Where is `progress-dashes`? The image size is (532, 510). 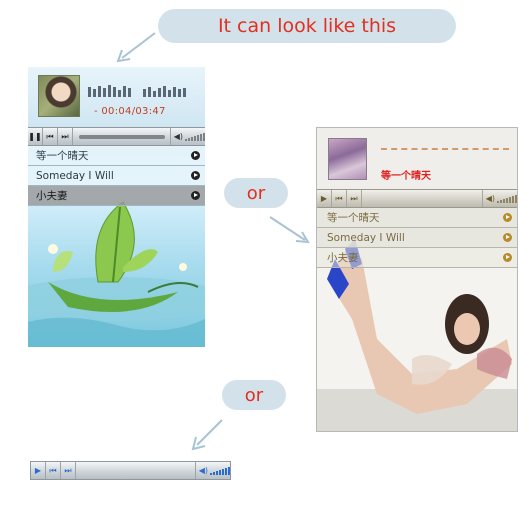 progress-dashes is located at coordinates (445, 149).